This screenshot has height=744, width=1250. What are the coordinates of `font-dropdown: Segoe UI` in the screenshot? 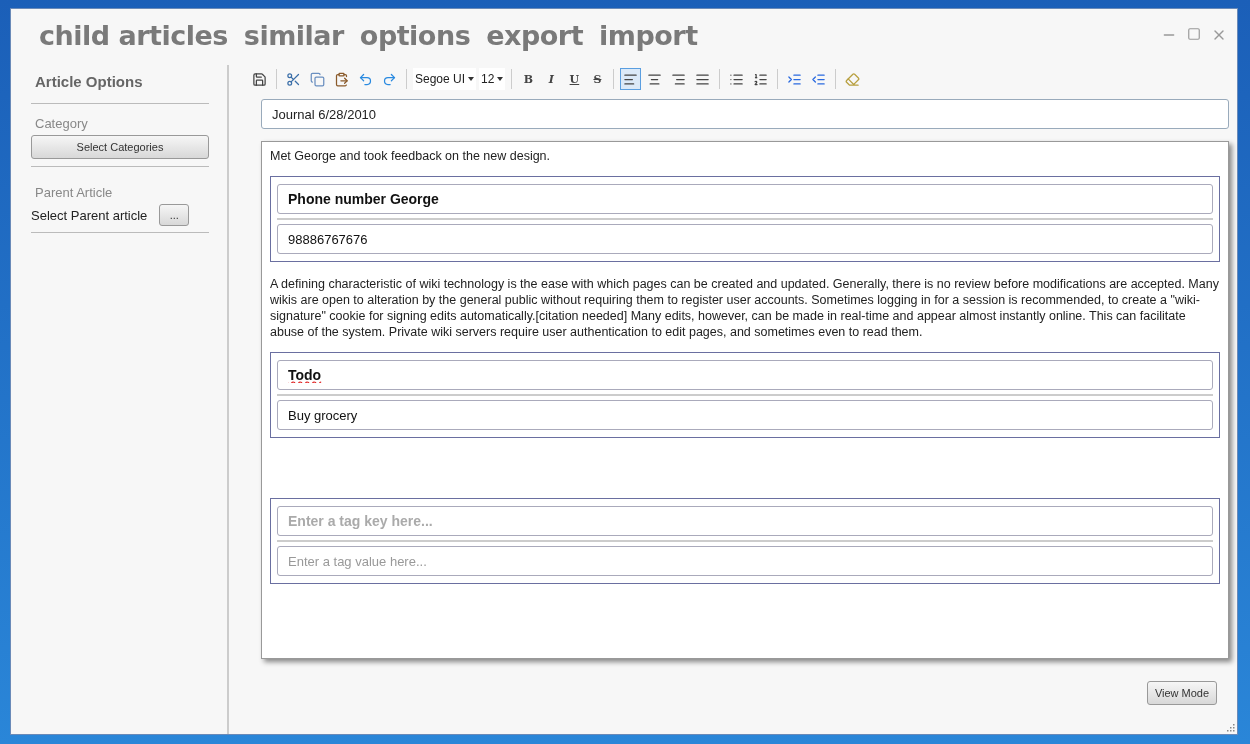 It's located at (445, 79).